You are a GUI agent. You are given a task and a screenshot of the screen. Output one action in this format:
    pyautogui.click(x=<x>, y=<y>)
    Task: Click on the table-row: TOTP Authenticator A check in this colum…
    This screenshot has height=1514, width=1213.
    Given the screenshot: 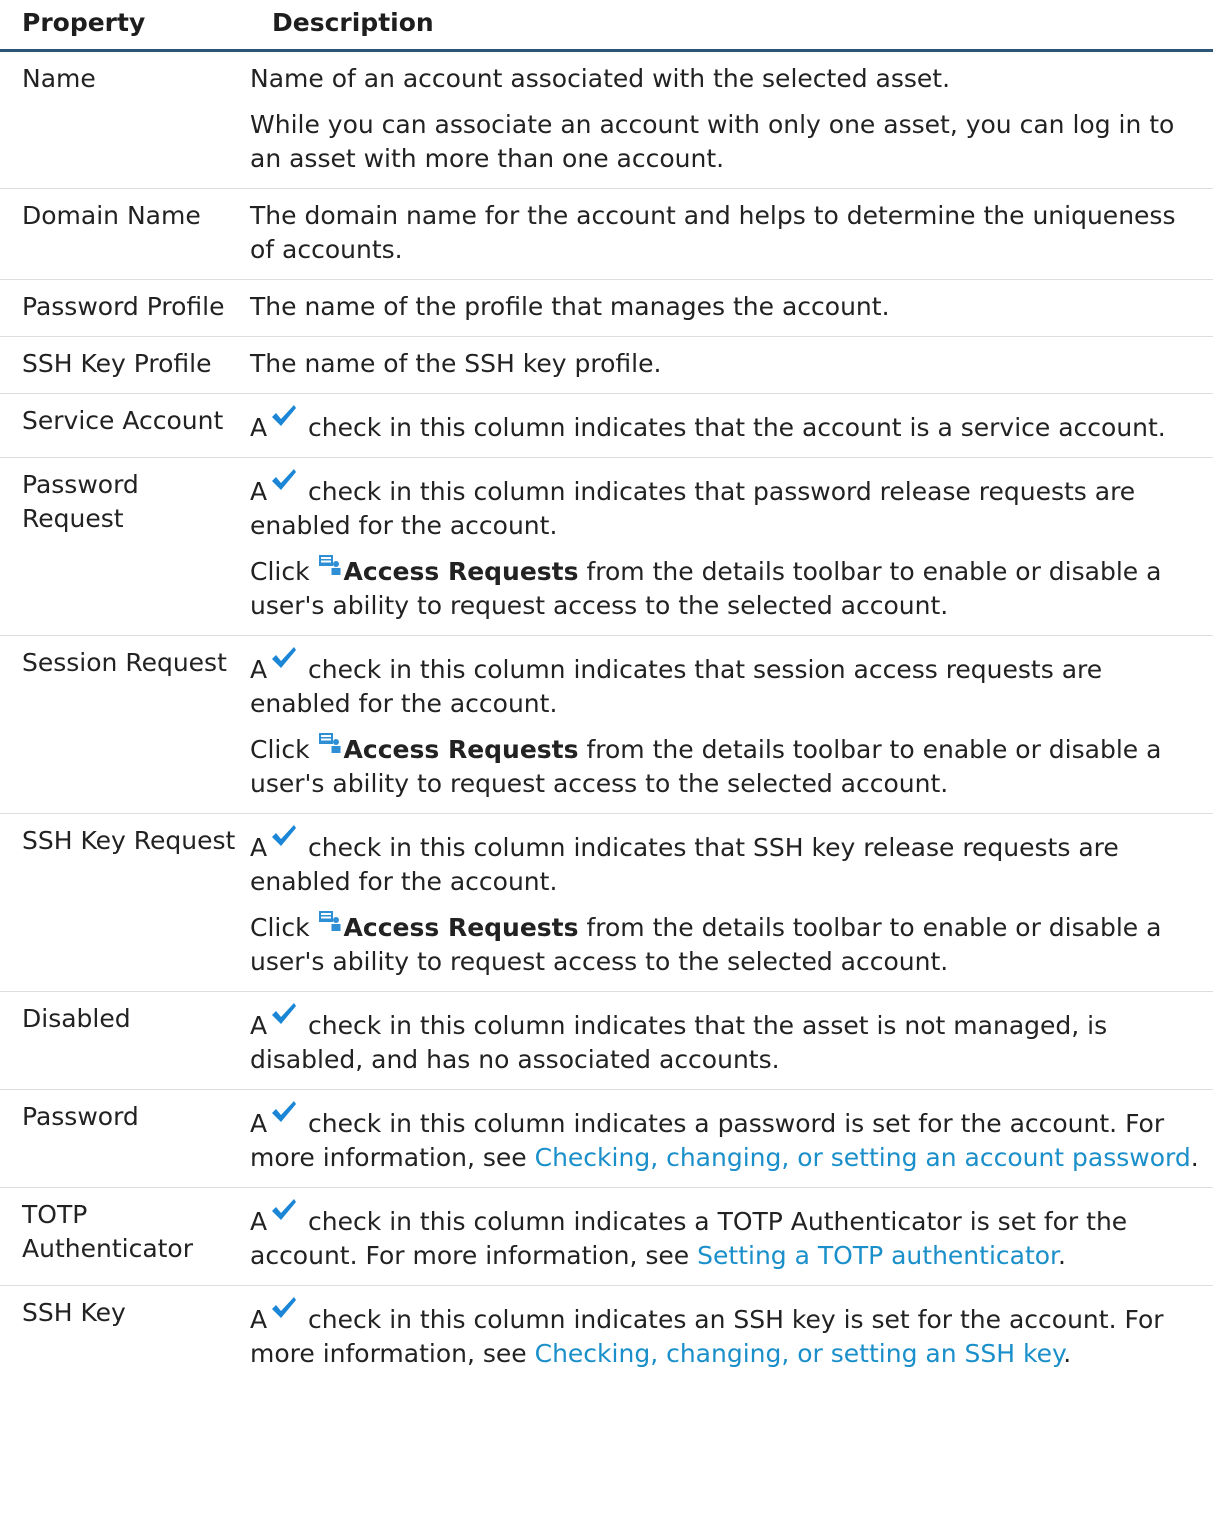 What is the action you would take?
    pyautogui.click(x=606, y=1236)
    